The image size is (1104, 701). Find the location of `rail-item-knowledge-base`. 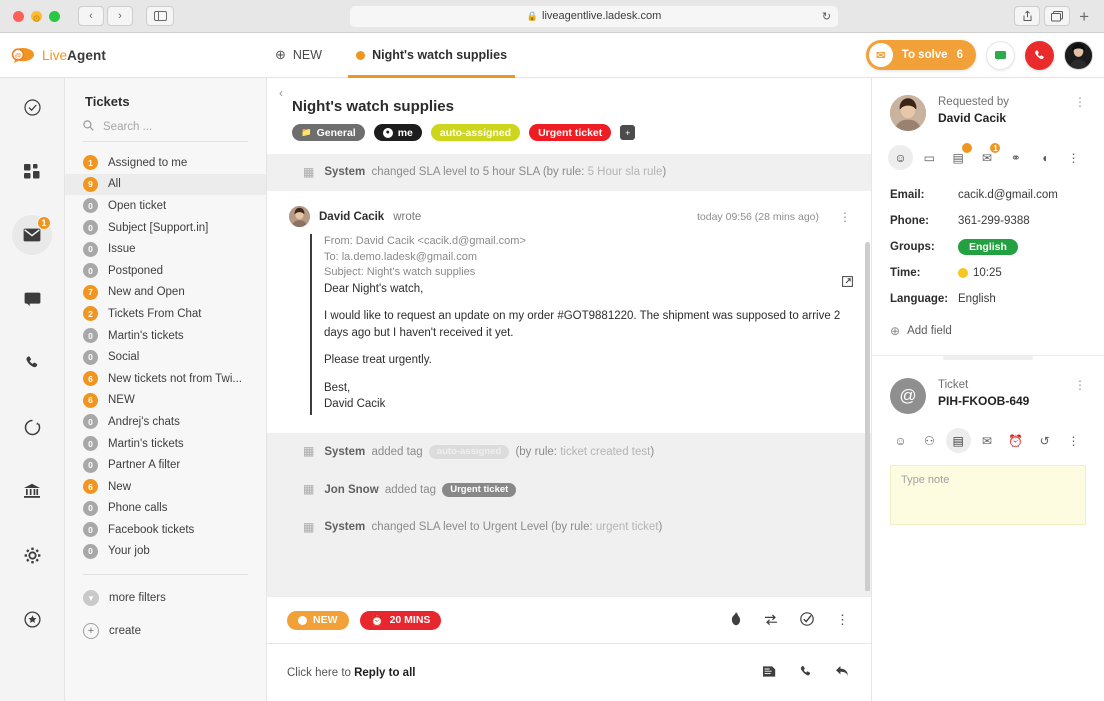

rail-item-knowledge-base is located at coordinates (32, 491).